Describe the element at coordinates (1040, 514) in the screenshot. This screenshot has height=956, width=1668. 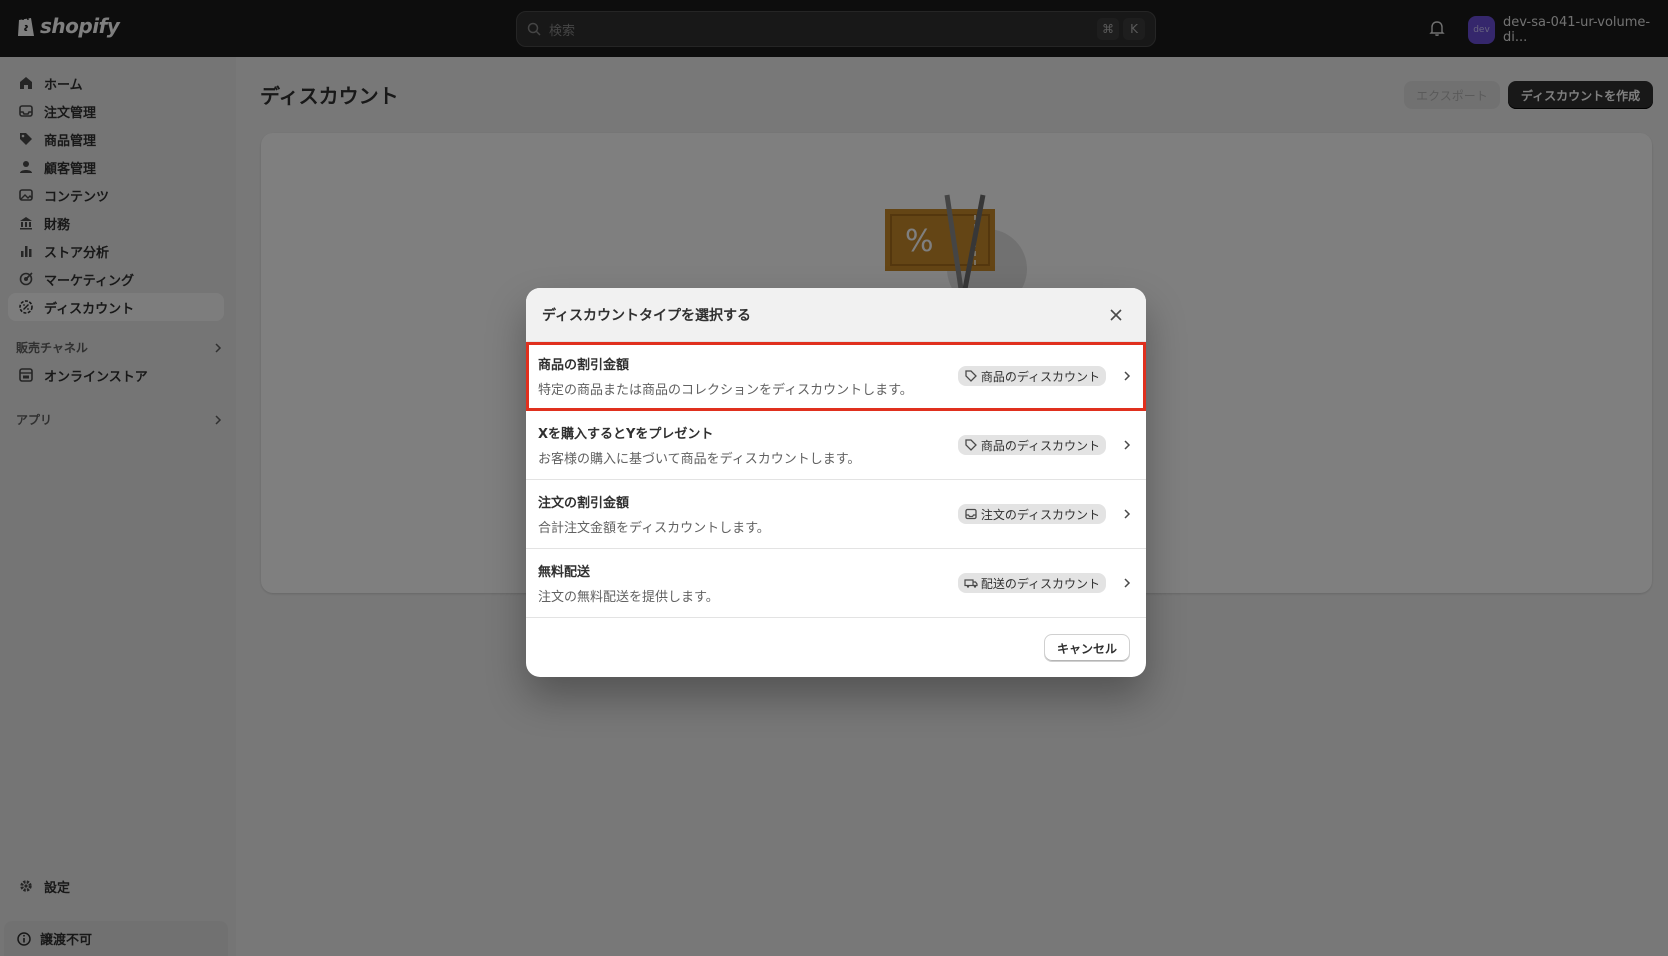
I see `badge-label: 注文のディスカウント` at that location.